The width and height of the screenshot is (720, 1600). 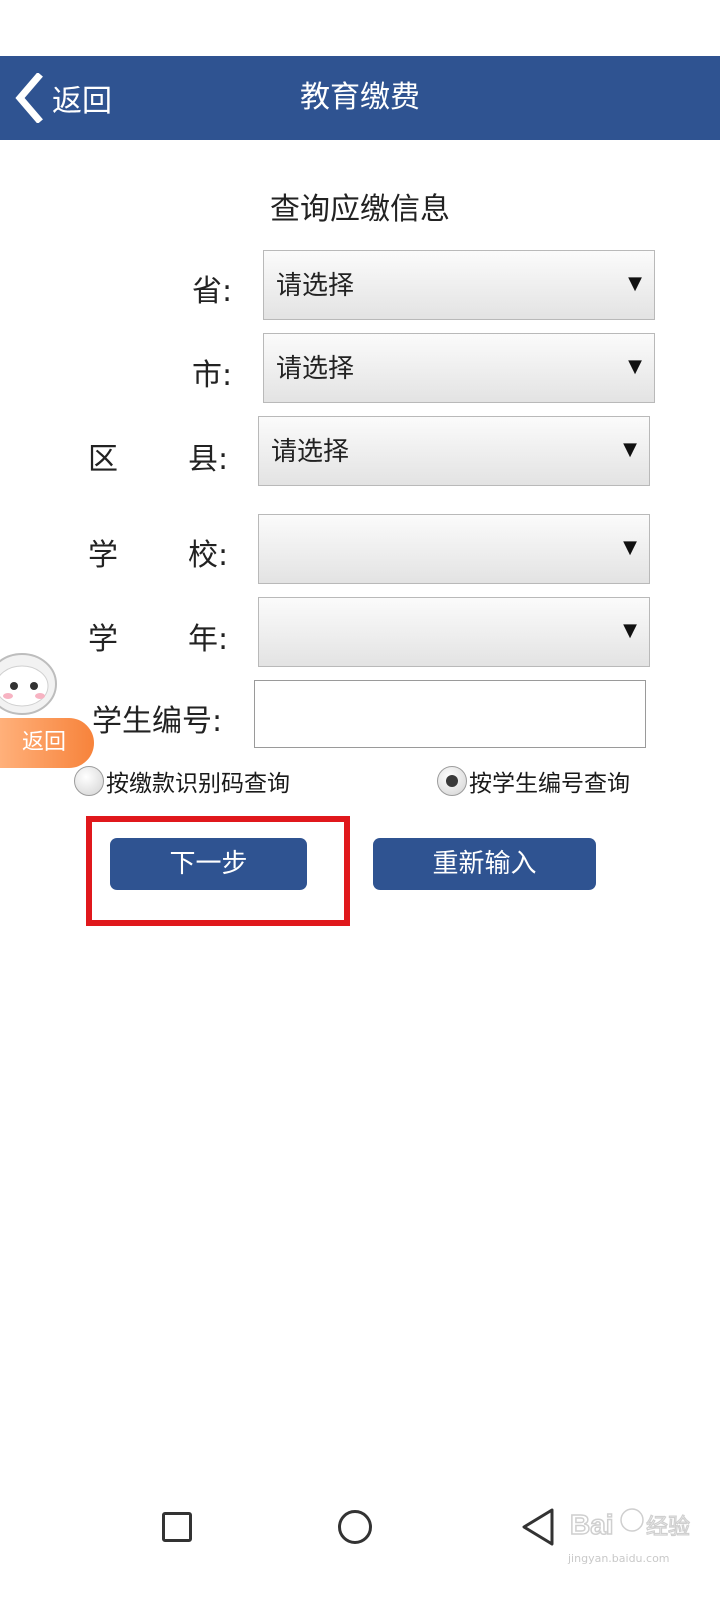 What do you see at coordinates (668, 1526) in the screenshot?
I see `svg-text: 经验` at bounding box center [668, 1526].